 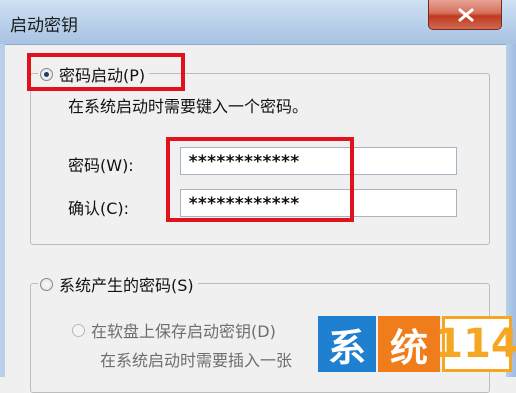 What do you see at coordinates (475, 344) in the screenshot?
I see `watermark-number: 114` at bounding box center [475, 344].